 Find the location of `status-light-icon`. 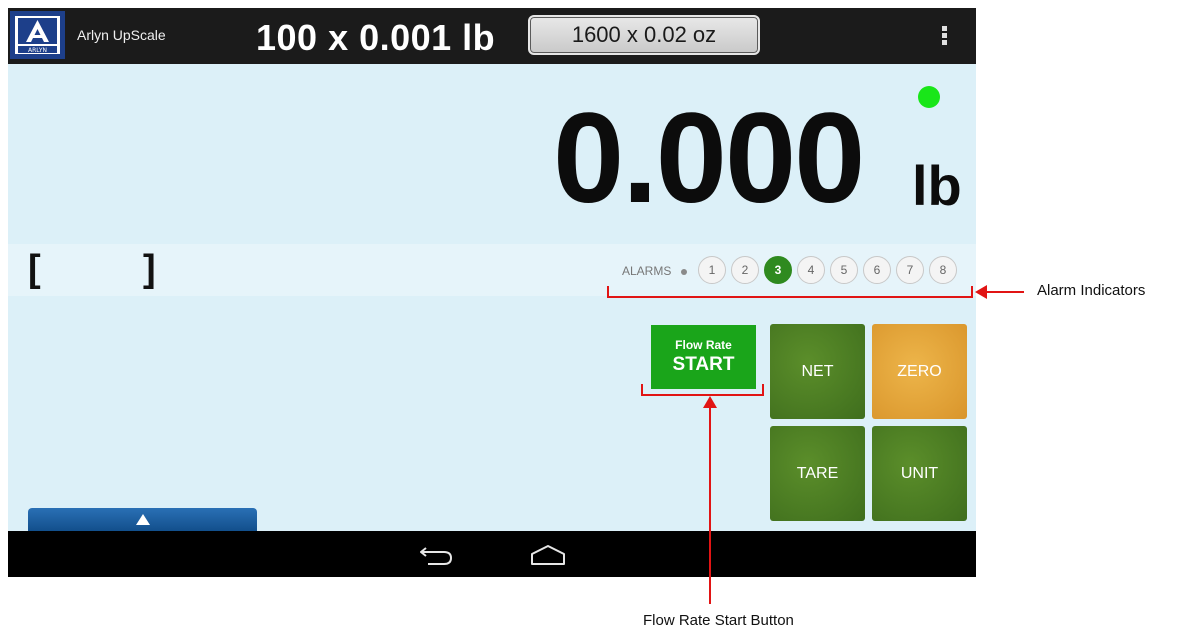

status-light-icon is located at coordinates (929, 97).